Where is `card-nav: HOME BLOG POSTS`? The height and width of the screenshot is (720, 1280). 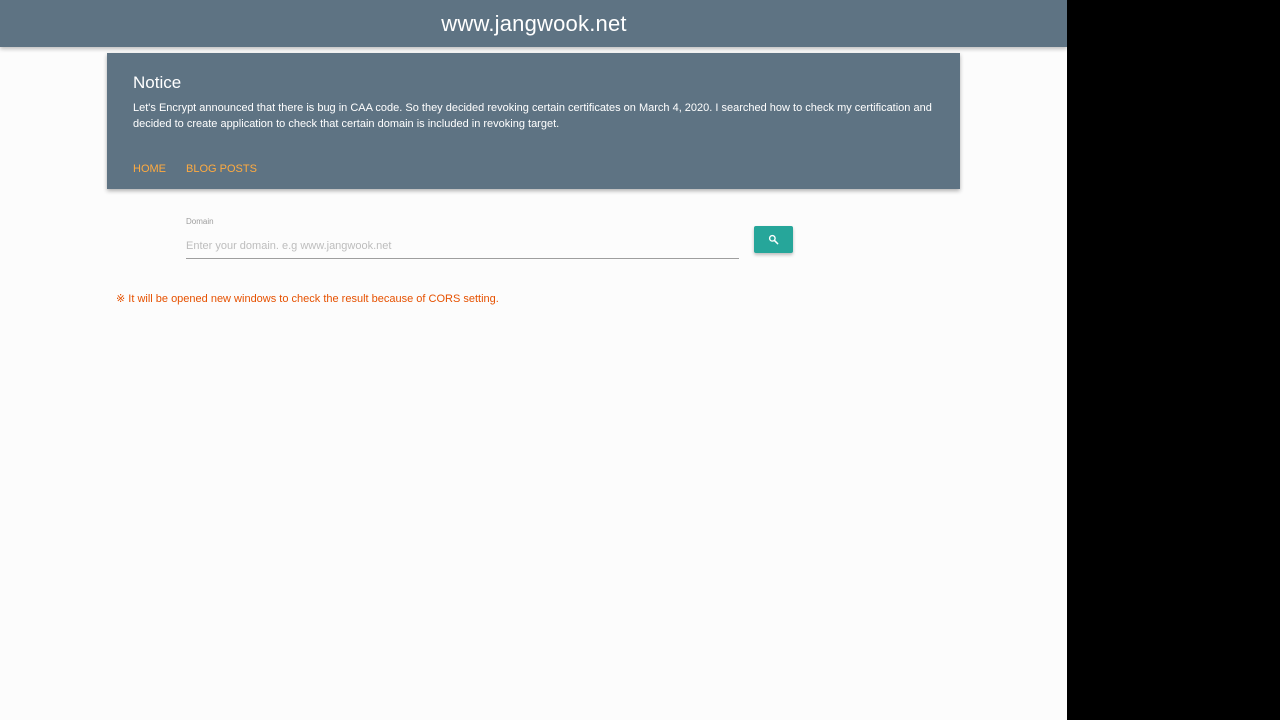 card-nav: HOME BLOG POSTS is located at coordinates (195, 169).